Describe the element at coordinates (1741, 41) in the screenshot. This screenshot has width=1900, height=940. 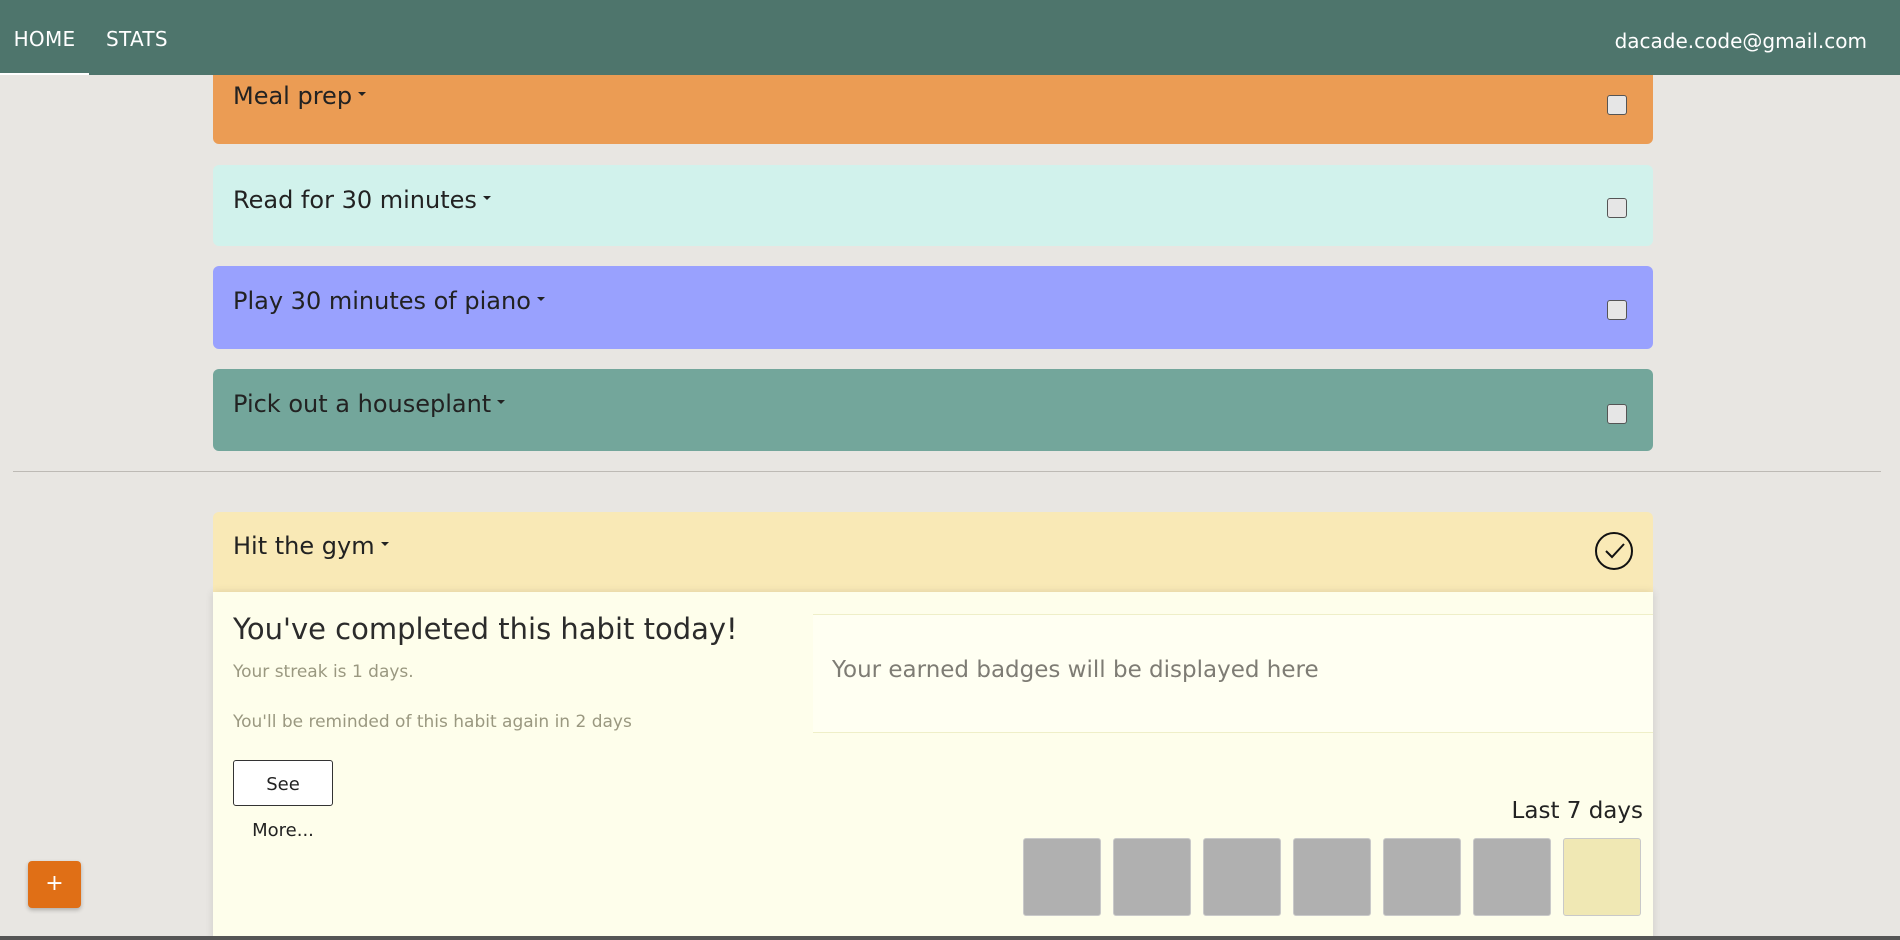
I see `user-email: dacade.code@gmail.com` at that location.